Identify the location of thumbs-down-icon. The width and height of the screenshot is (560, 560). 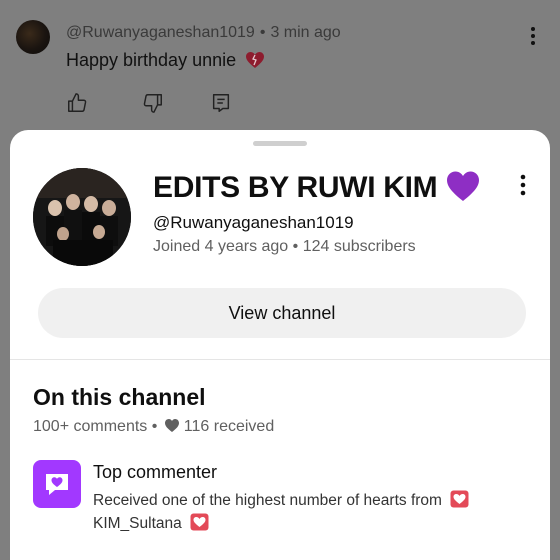
(152, 103).